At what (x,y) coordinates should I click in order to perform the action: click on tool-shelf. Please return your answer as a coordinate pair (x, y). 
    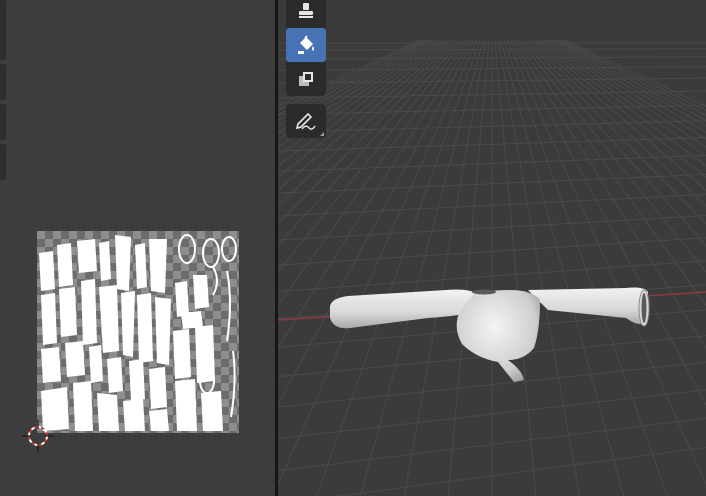
    Looking at the image, I should click on (306, 71).